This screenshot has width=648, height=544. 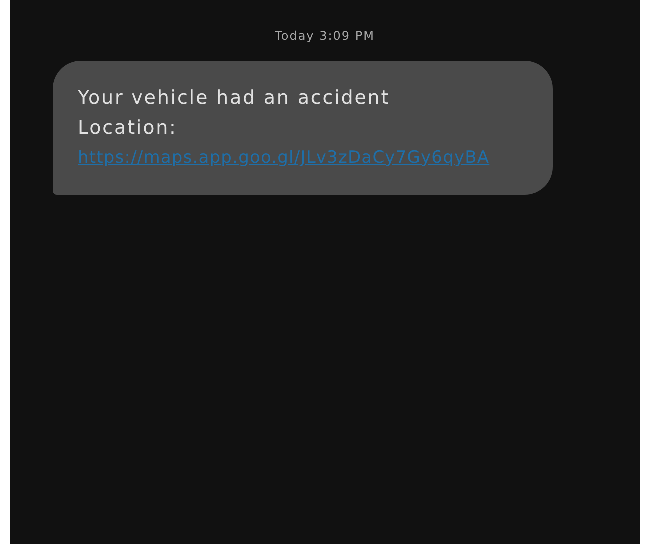 I want to click on message-link: https://maps.app.goo.gl/JLv3zDaCy7Gy6qyBA, so click(x=300, y=158).